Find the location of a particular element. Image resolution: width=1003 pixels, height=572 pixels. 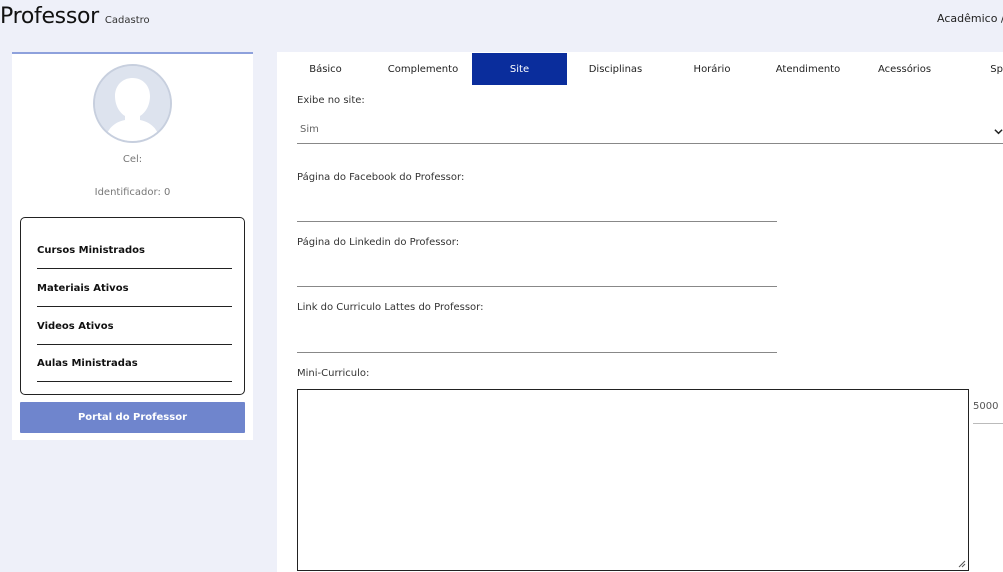

stat-cursos-ministrados: Cursos Ministrados is located at coordinates (134, 250).